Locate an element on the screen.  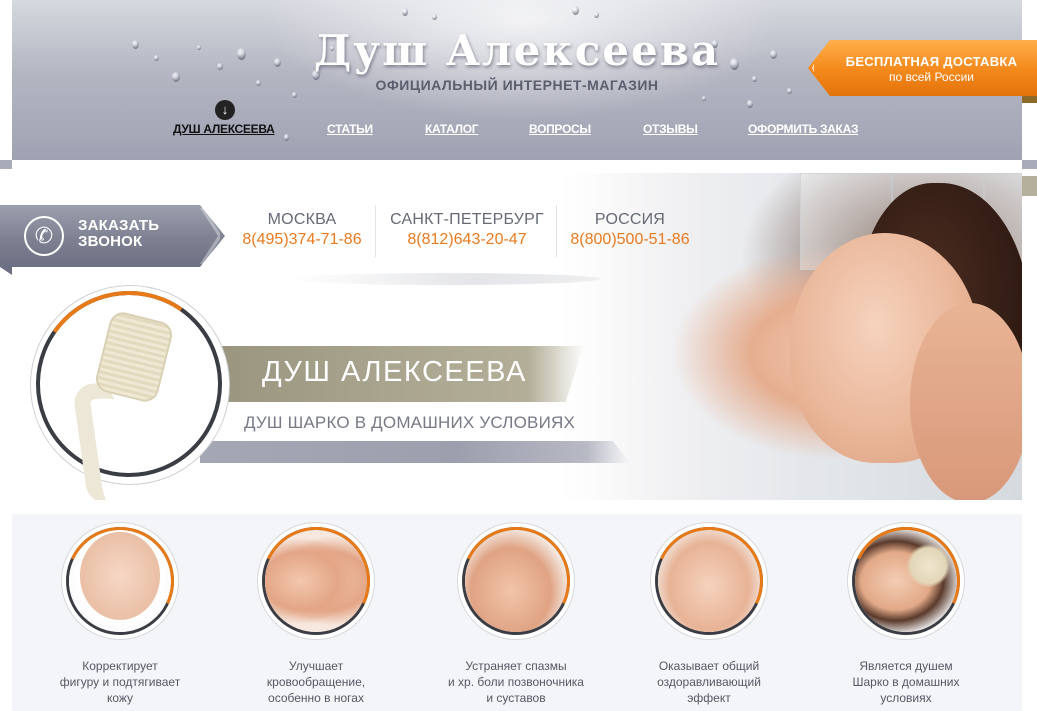
feature-text: Является душем Шарко в домашних условиях is located at coordinates (906, 682).